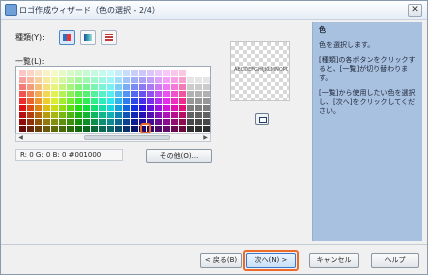  Describe the element at coordinates (20, 137) in the screenshot. I see `scroll-left-icon: ◀` at that location.